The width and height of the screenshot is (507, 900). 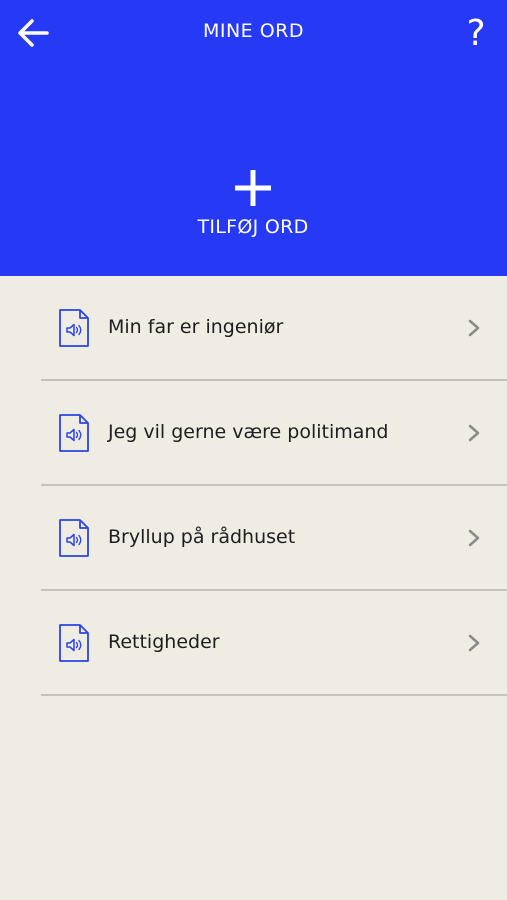 What do you see at coordinates (196, 327) in the screenshot?
I see `list-item-label: Min far er ingeniør` at bounding box center [196, 327].